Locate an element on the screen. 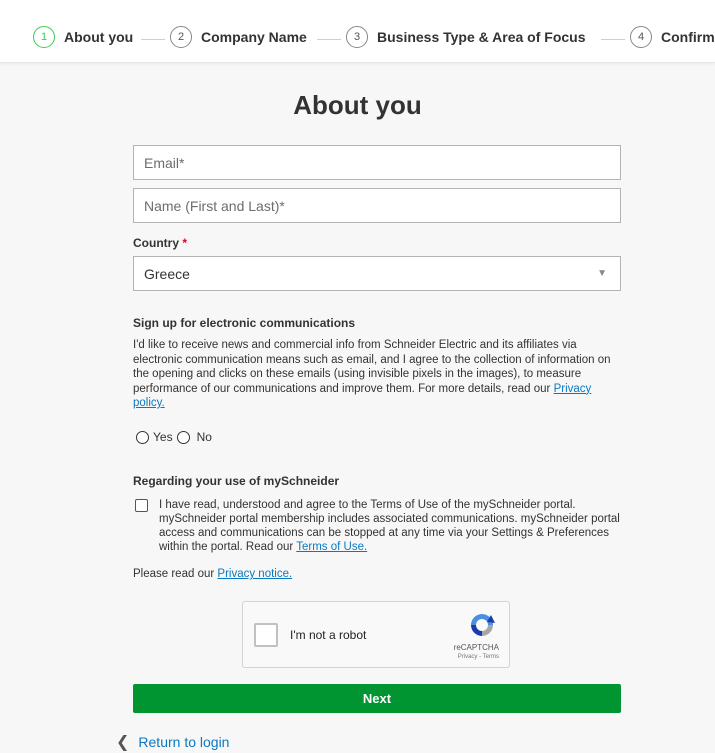  recaptcha-checkbox is located at coordinates (266, 635).